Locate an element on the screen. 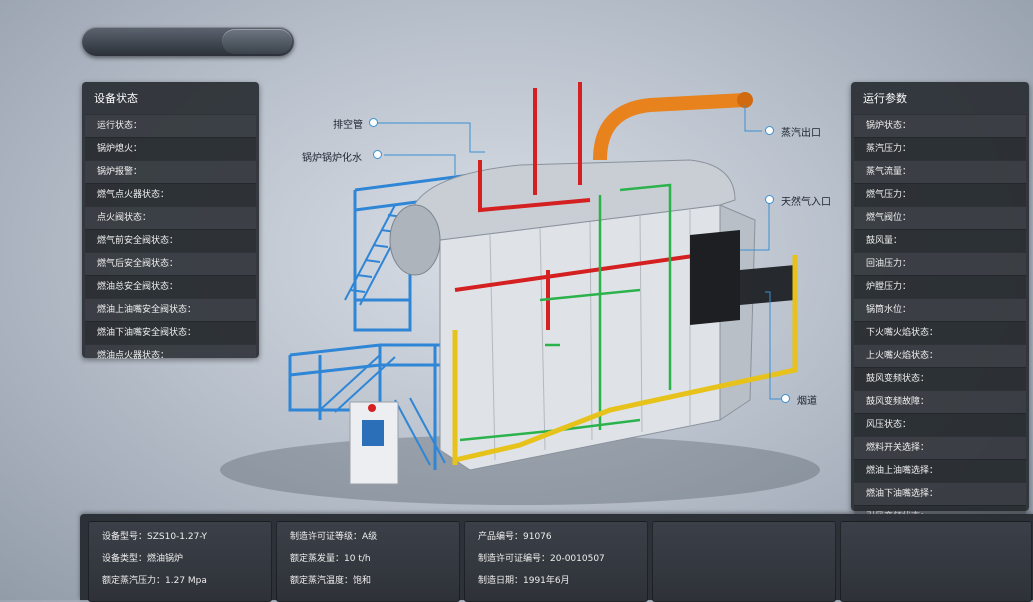 The height and width of the screenshot is (602, 1033). callout-dot-chemical-water is located at coordinates (377, 154).